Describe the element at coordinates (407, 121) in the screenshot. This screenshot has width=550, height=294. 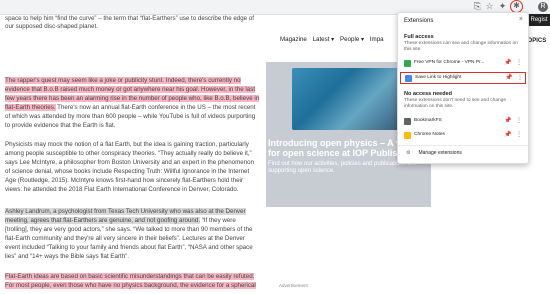
I see `bookmarkfs-extension-icon` at that location.